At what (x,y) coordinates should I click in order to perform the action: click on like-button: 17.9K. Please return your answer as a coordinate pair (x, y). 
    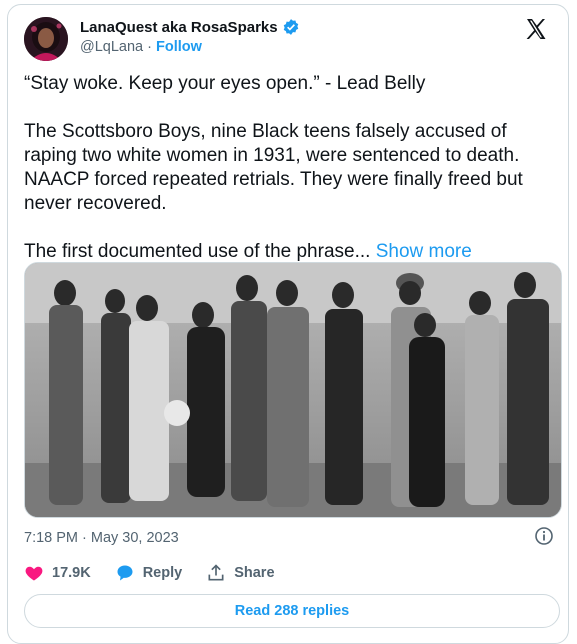
    Looking at the image, I should click on (57, 573).